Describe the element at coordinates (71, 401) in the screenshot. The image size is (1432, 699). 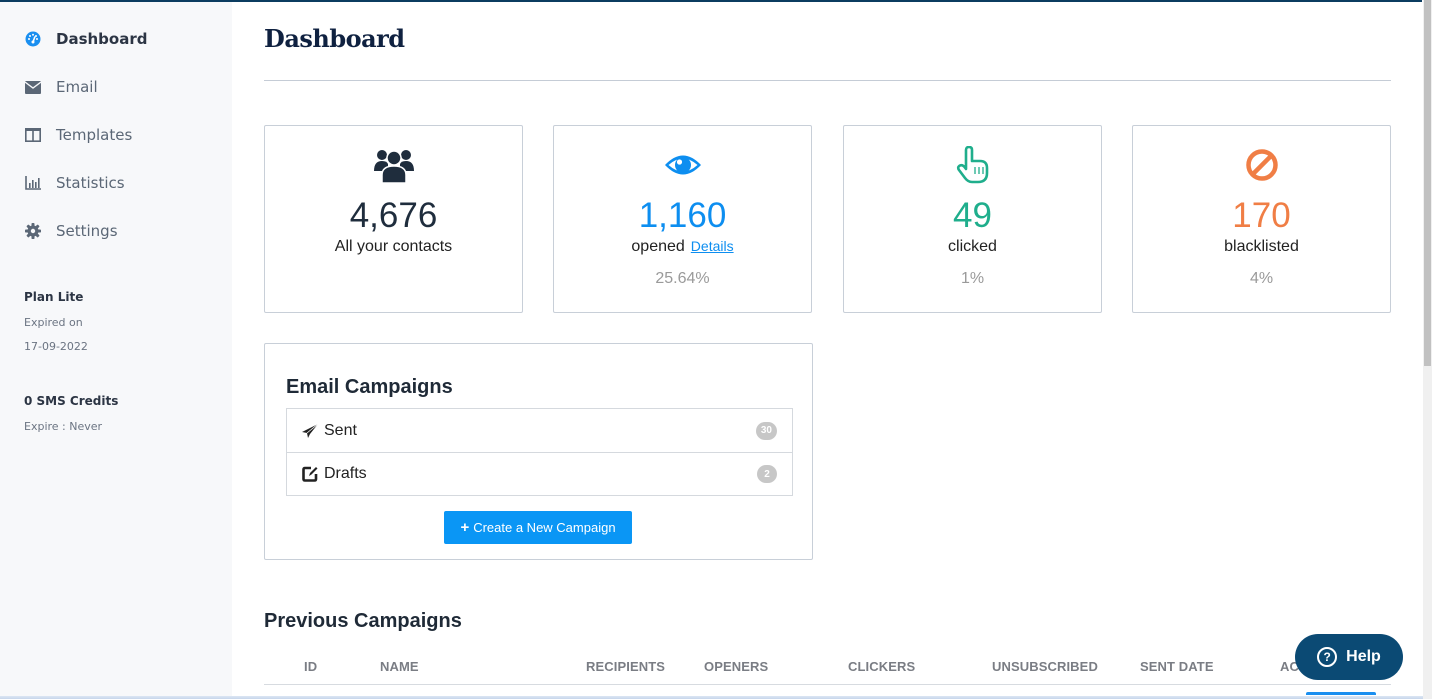
I see `sms-credits: 0 SMS Credits` at that location.